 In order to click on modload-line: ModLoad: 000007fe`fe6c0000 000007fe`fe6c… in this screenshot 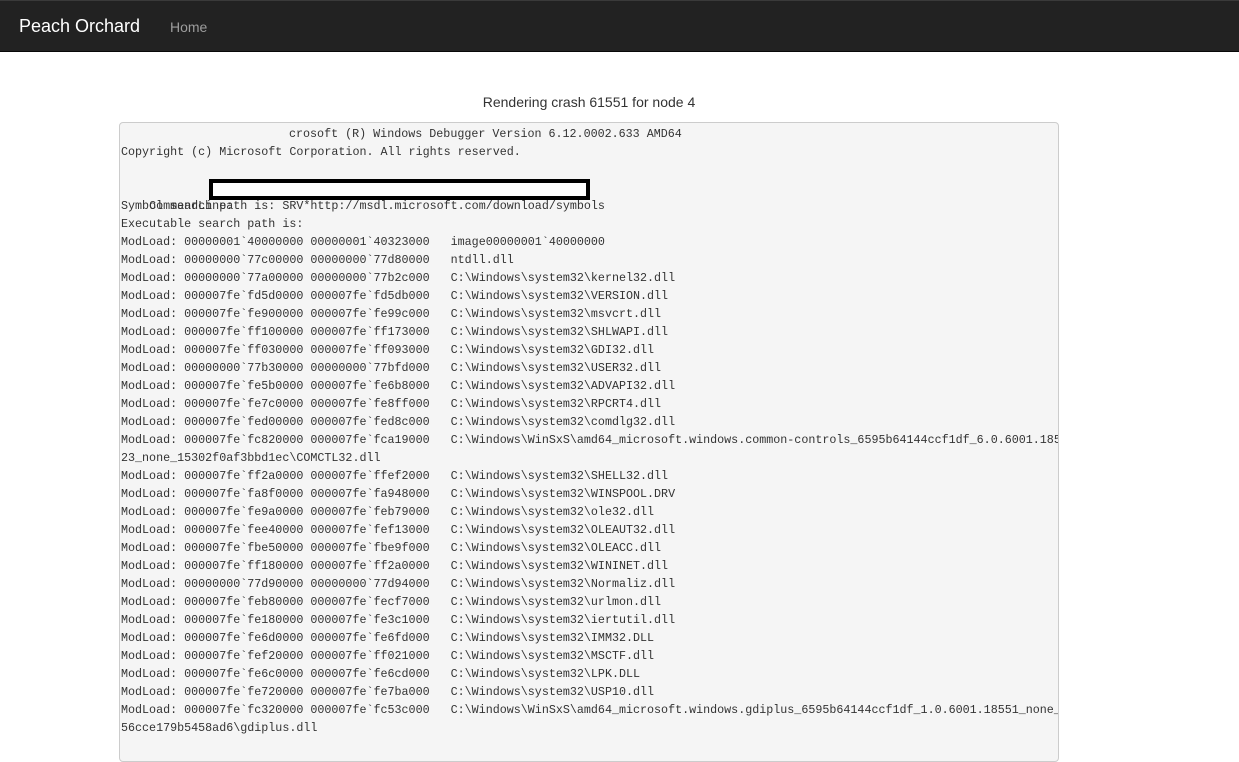, I will do `click(381, 674)`.